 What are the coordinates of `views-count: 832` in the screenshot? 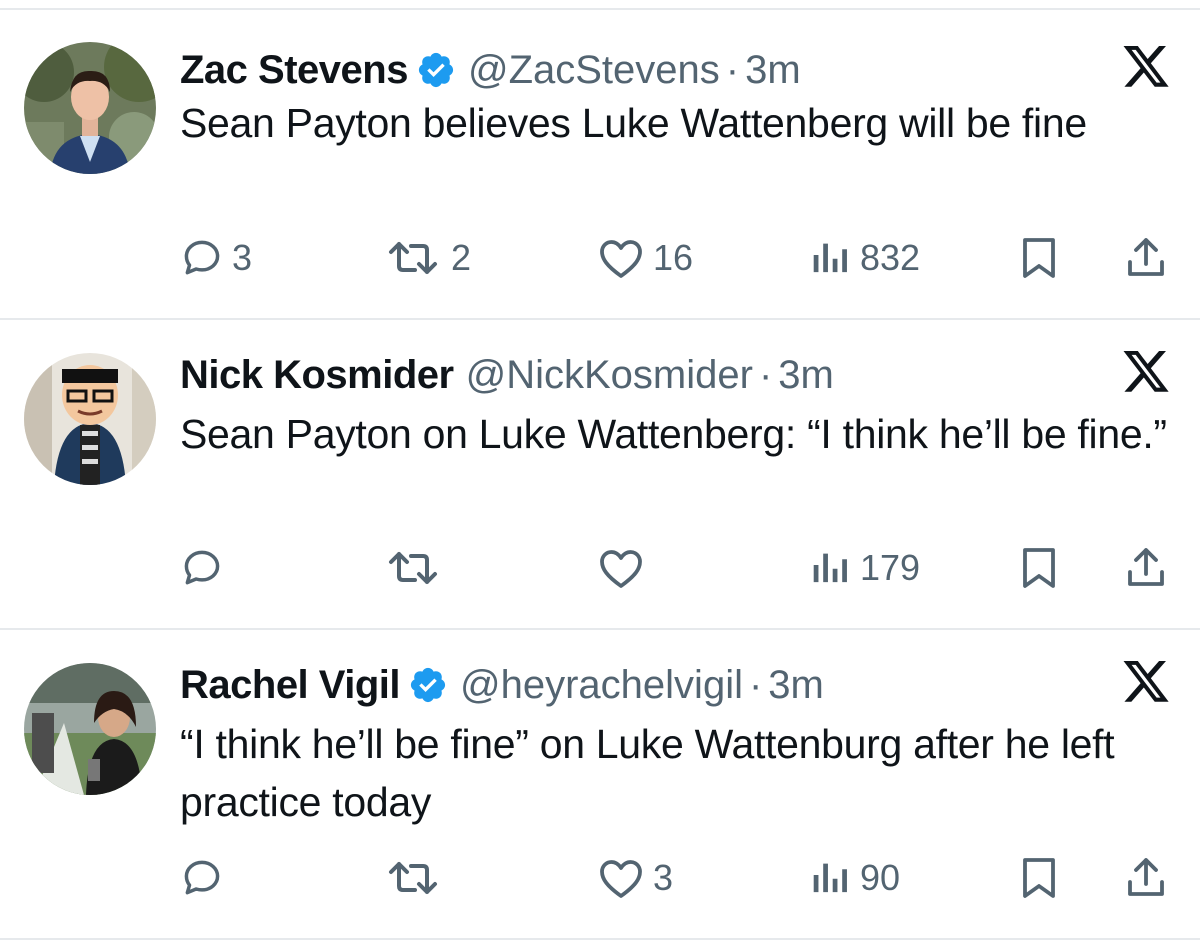 It's located at (890, 257).